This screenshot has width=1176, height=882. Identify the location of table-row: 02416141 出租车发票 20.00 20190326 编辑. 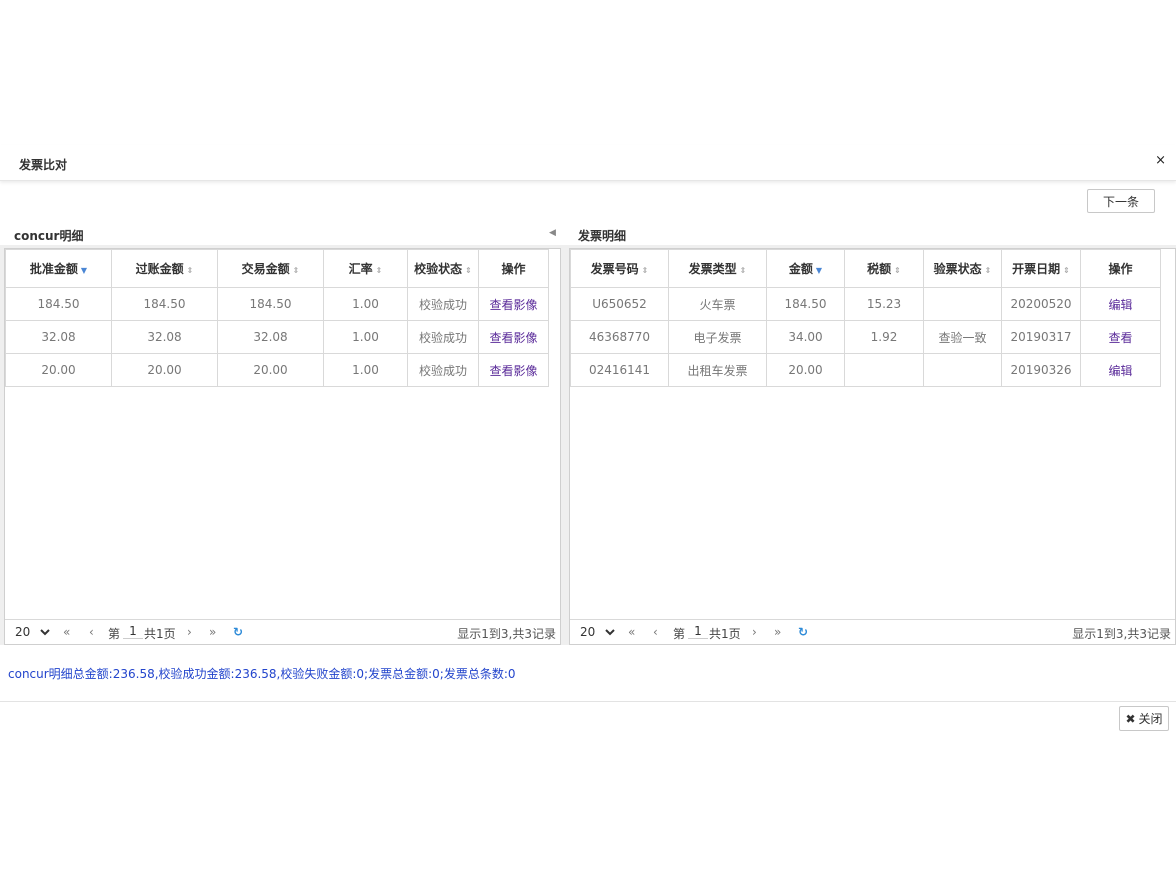
(865, 370).